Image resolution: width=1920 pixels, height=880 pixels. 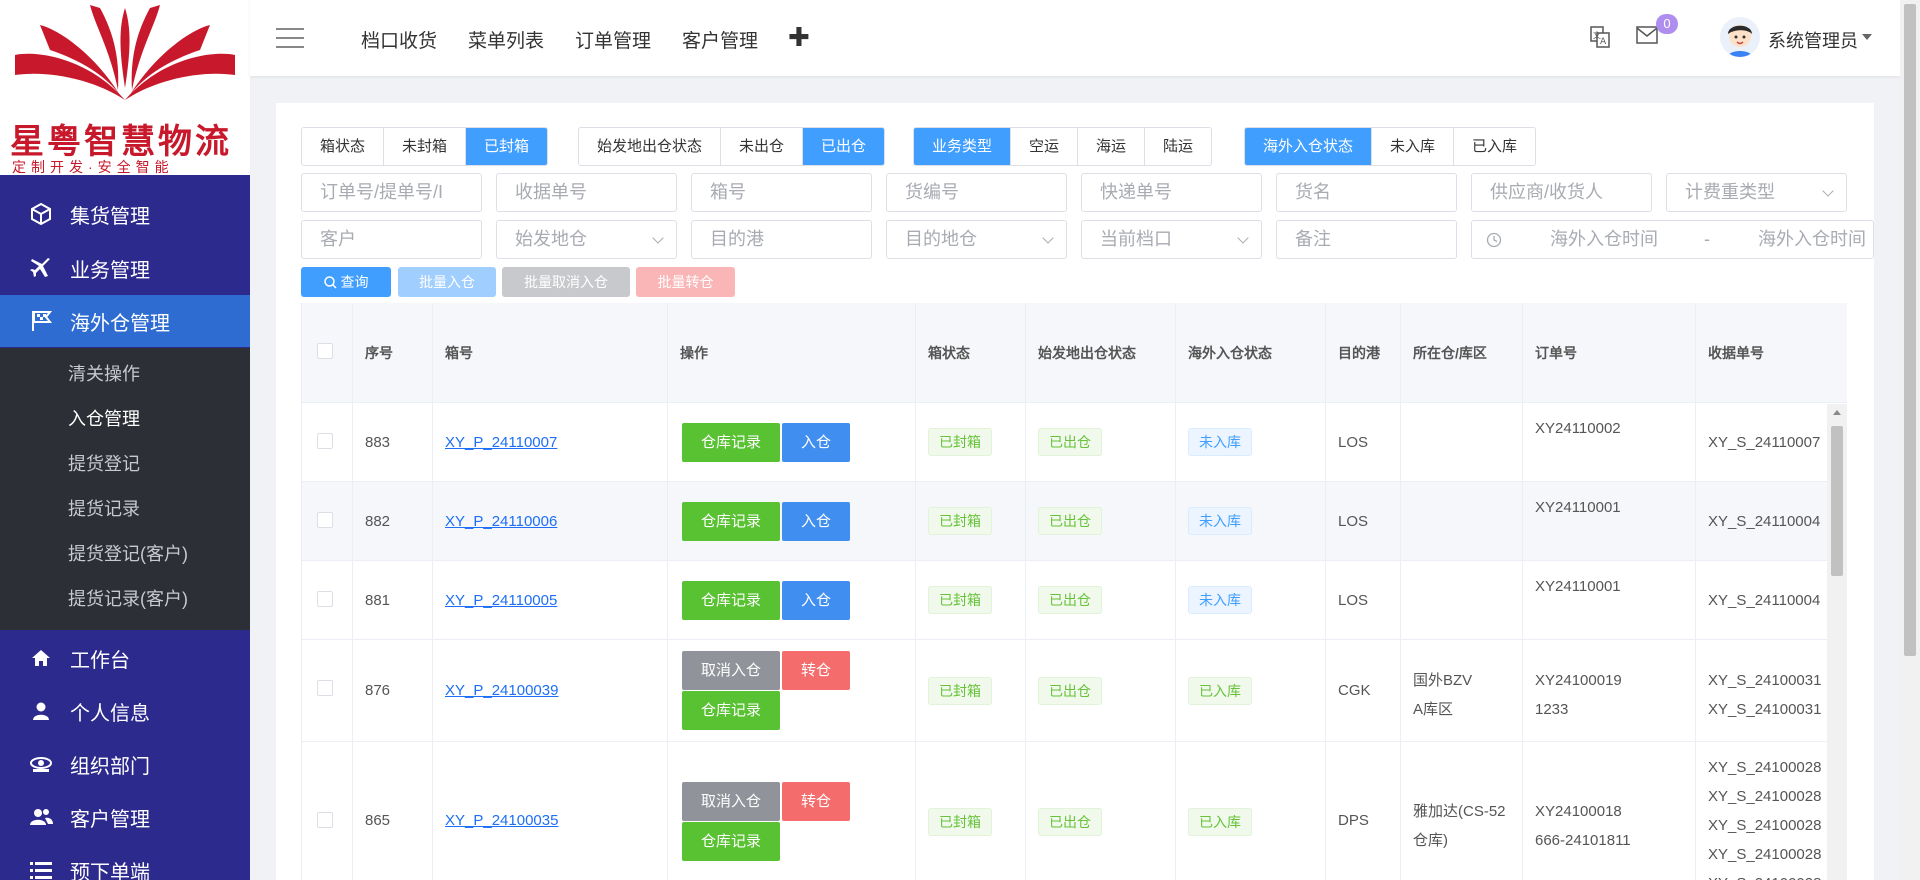 I want to click on row-box-no-cell: XY_P_24100039, so click(x=550, y=691).